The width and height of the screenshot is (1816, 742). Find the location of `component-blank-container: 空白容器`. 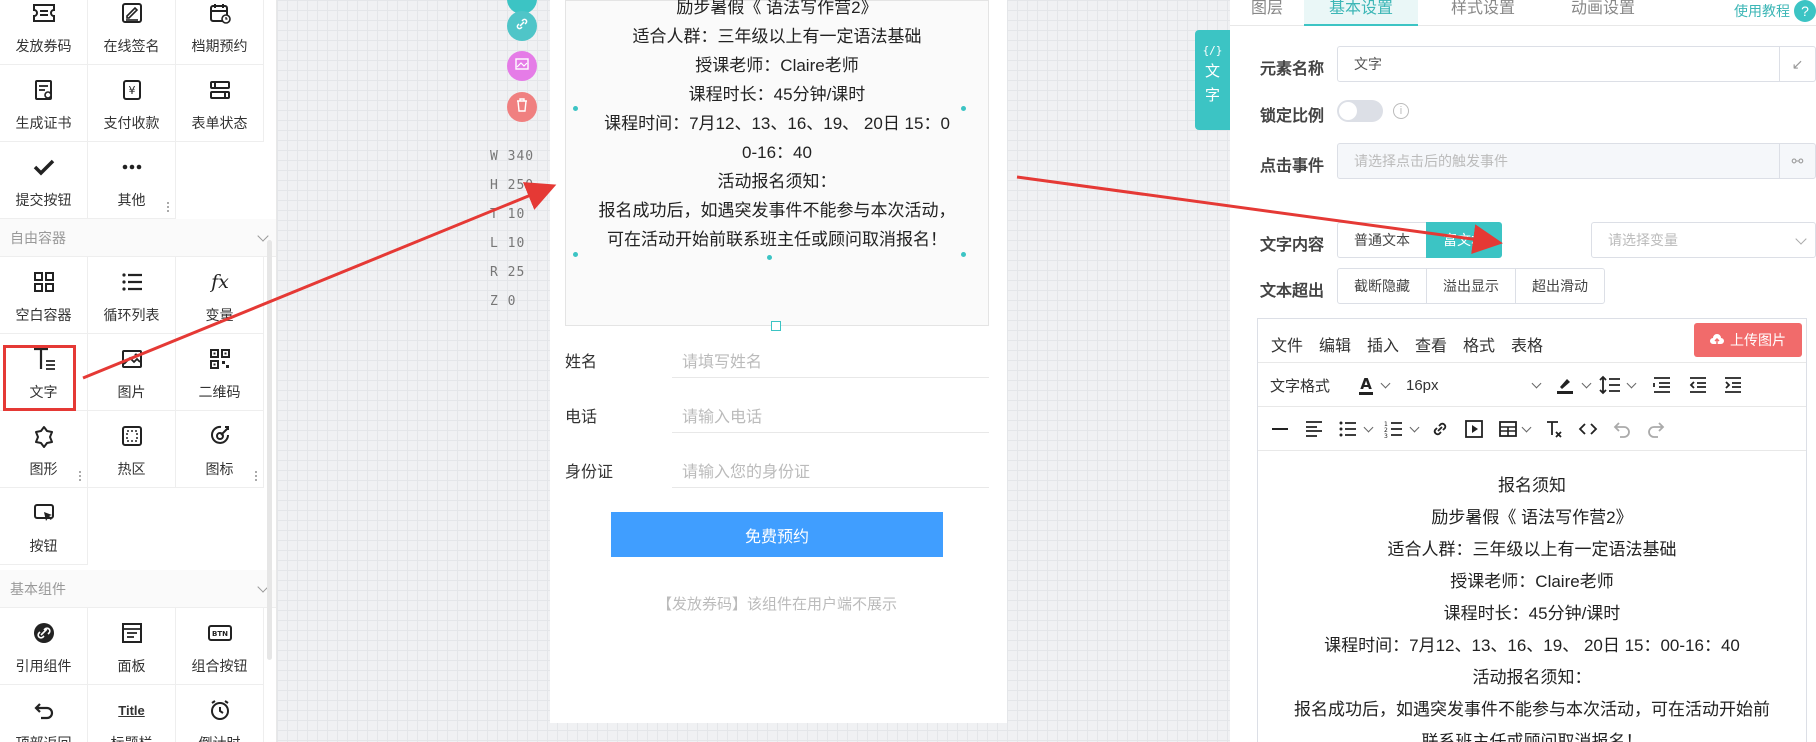

component-blank-container: 空白容器 is located at coordinates (44, 295).